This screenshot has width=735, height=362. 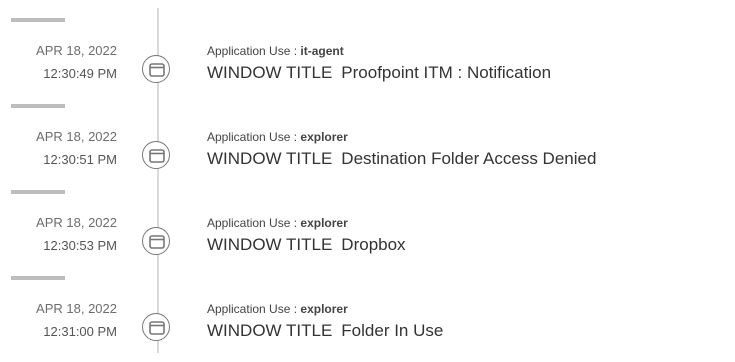 I want to click on entry-time: 12:30:53 PM, so click(x=80, y=245).